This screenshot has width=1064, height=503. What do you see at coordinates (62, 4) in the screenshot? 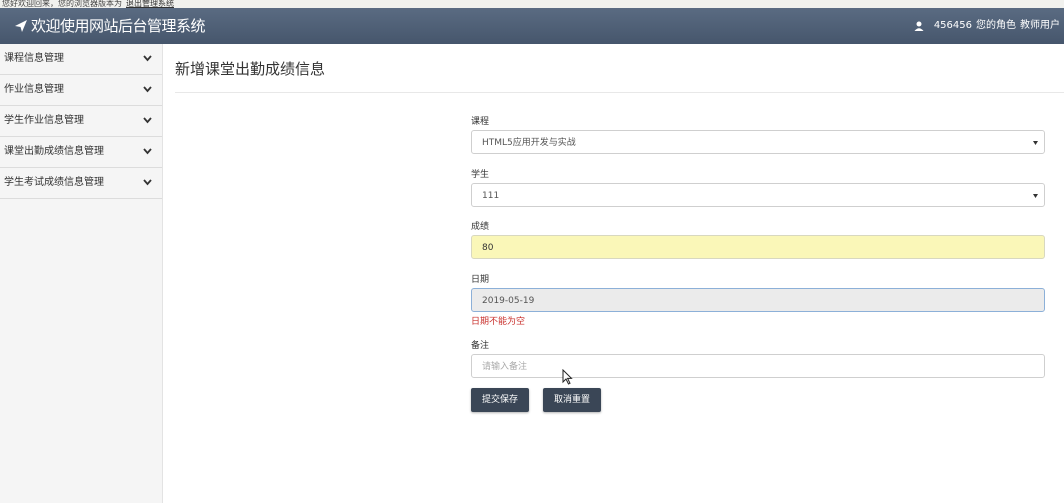
I see `browser-notice-text: 您好欢迎回来，您的浏览器版本为` at bounding box center [62, 4].